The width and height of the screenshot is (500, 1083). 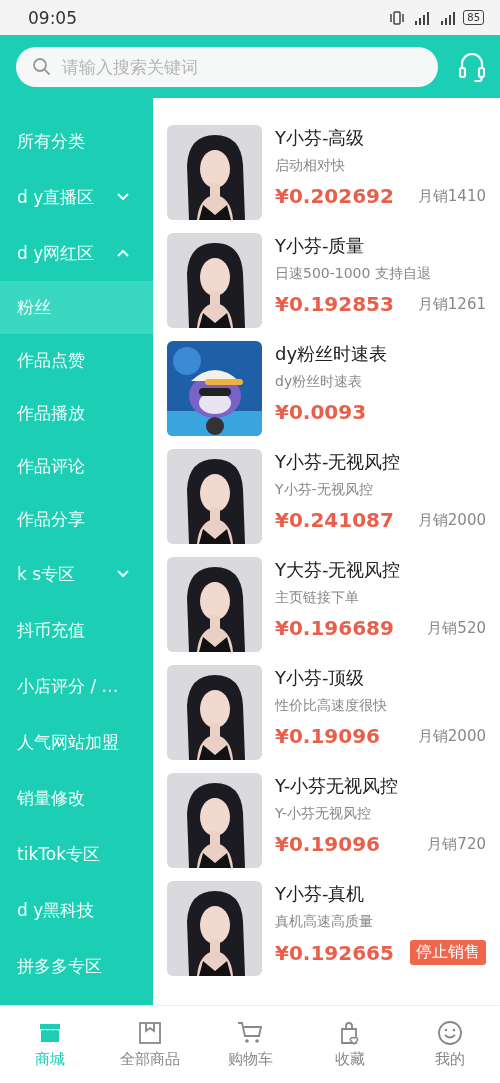 What do you see at coordinates (334, 520) in the screenshot?
I see `product-price: ¥0.241087` at bounding box center [334, 520].